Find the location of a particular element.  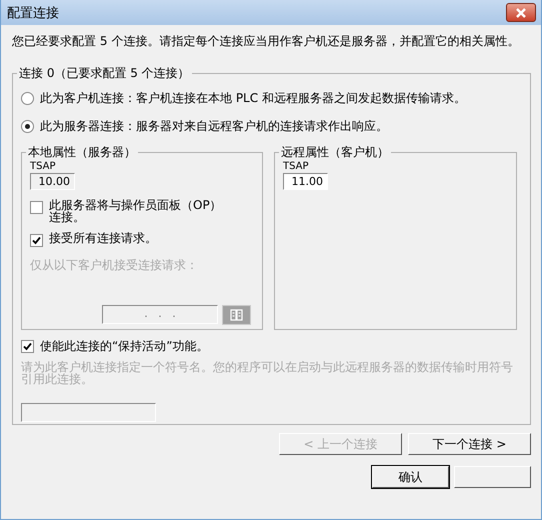

checkbox-label: 使能此连接的“保持活动”功能。 is located at coordinates (124, 346).